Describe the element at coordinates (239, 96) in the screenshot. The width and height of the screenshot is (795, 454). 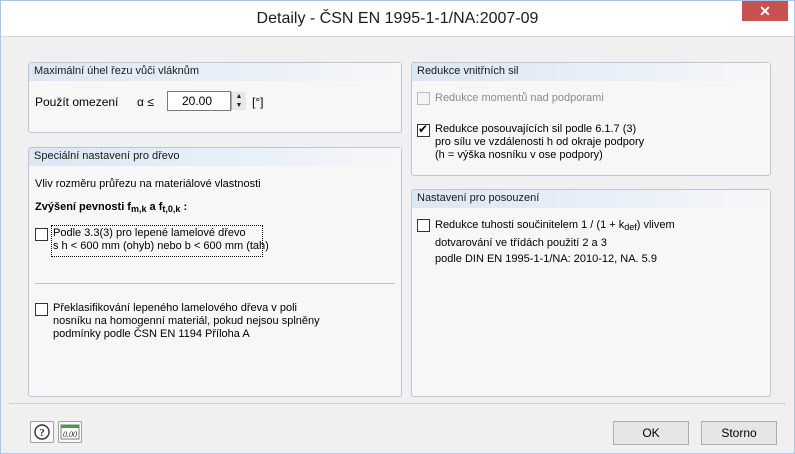
I see `spin-up-icon: ▲` at that location.